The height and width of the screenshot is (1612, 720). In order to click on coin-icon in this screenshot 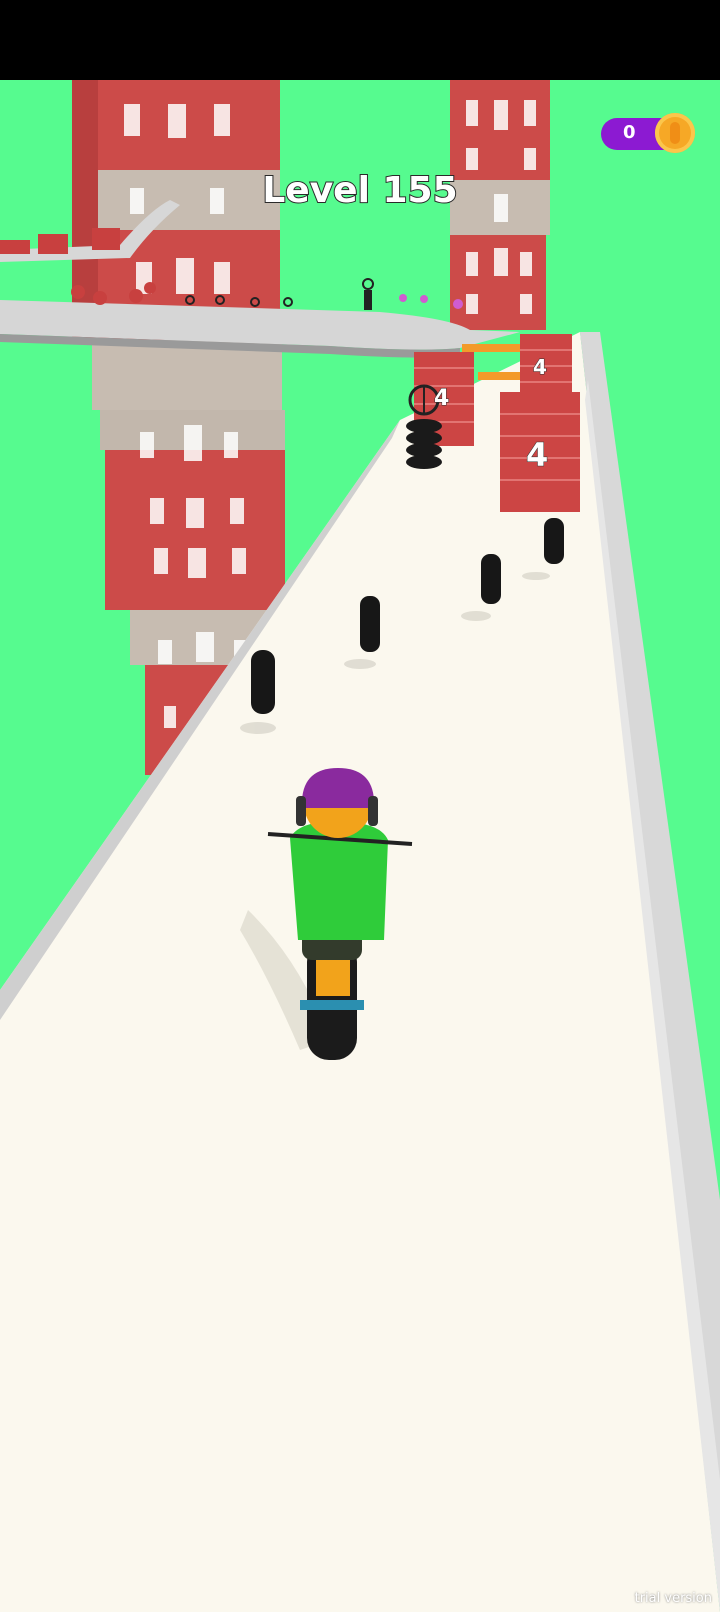, I will do `click(675, 133)`.